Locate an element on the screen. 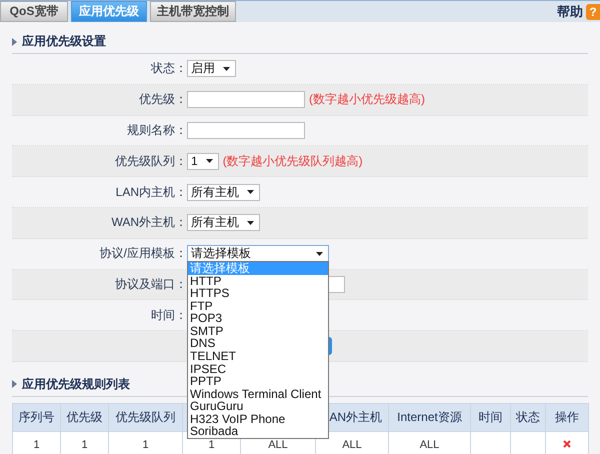  dropdown-option: HTTPS is located at coordinates (258, 293).